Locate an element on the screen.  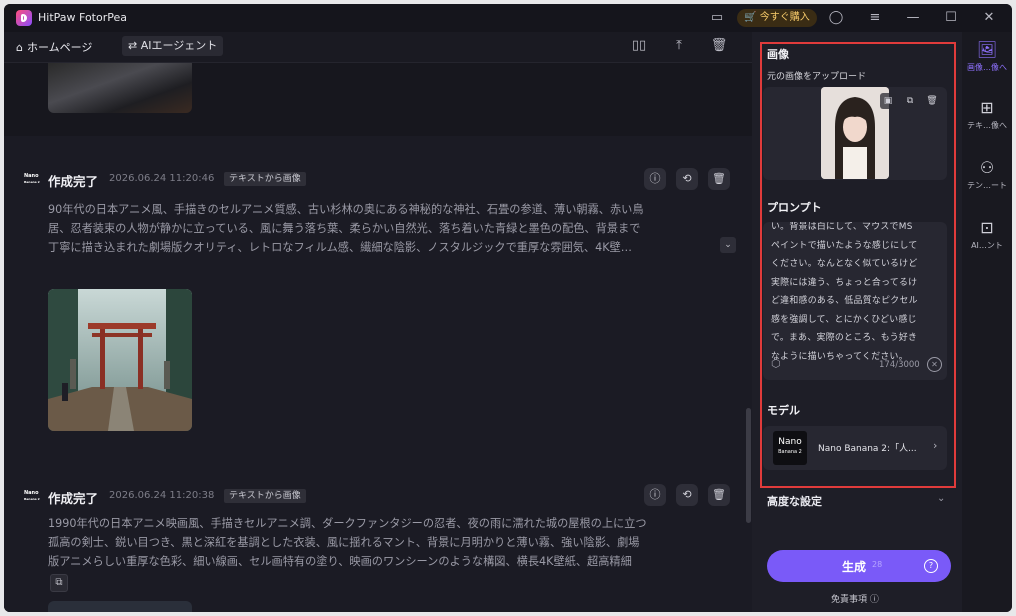
expand-chevron-icon: ⌄ is located at coordinates (728, 245).